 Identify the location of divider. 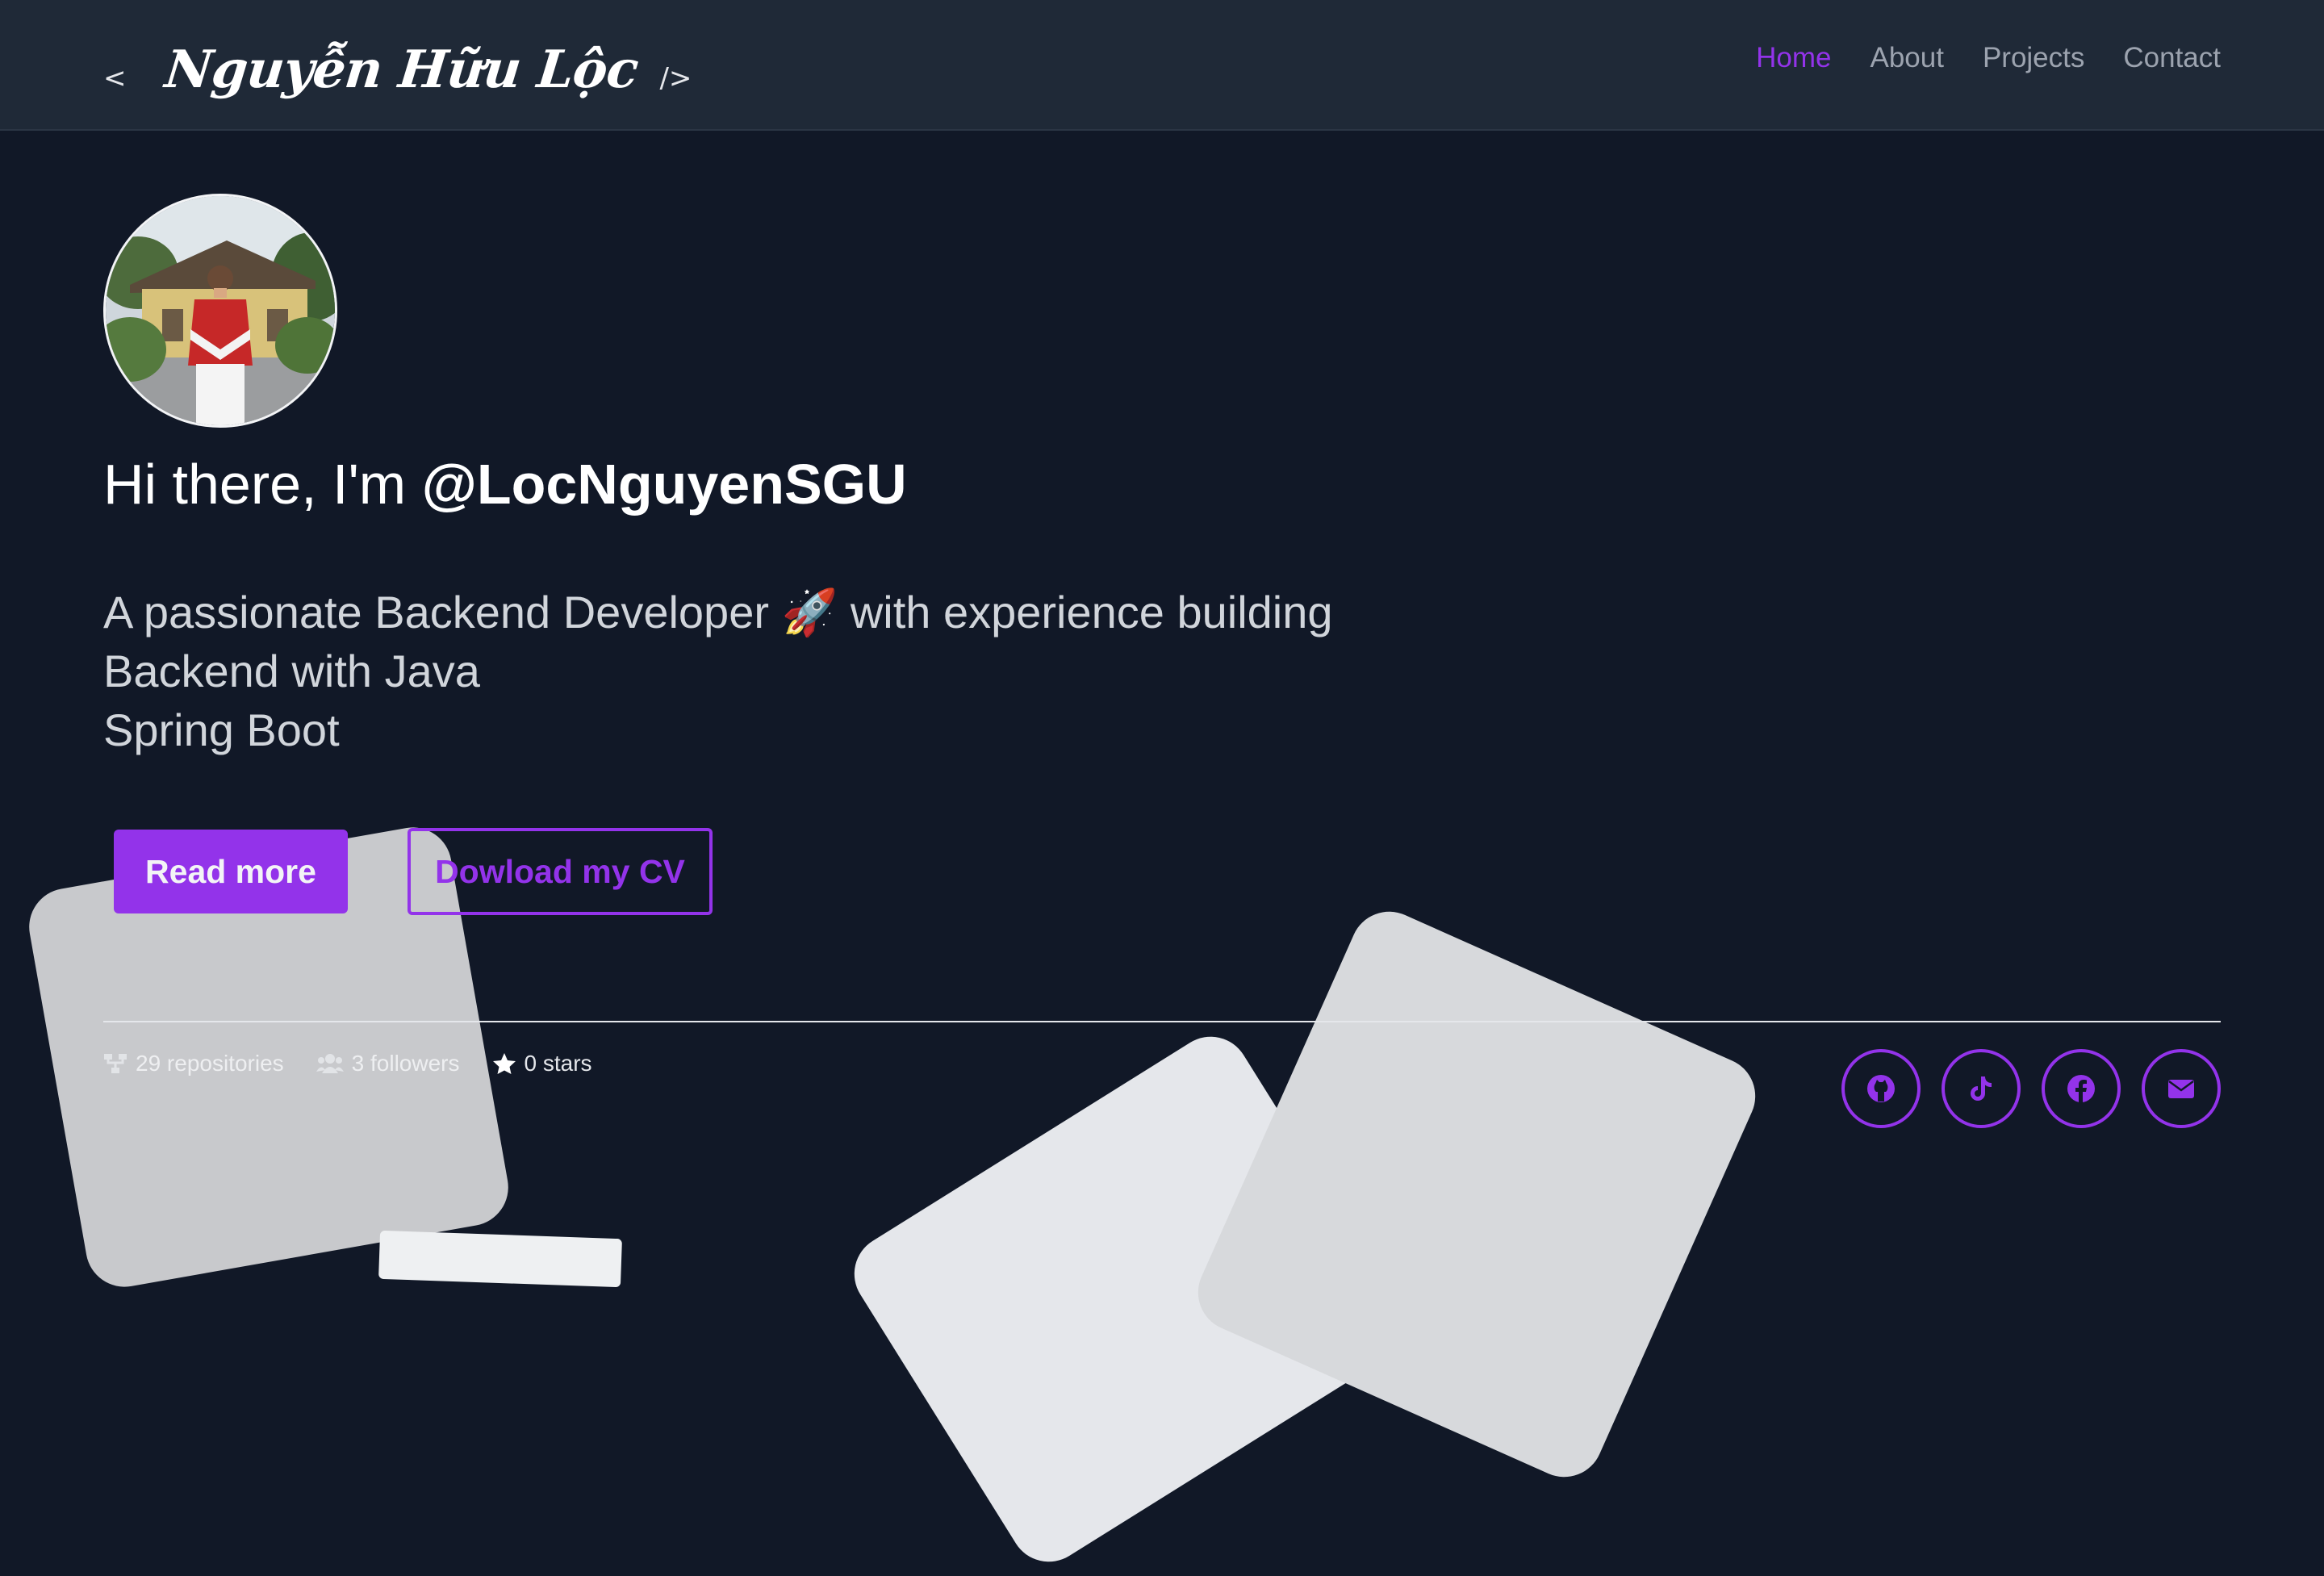
(1162, 1021).